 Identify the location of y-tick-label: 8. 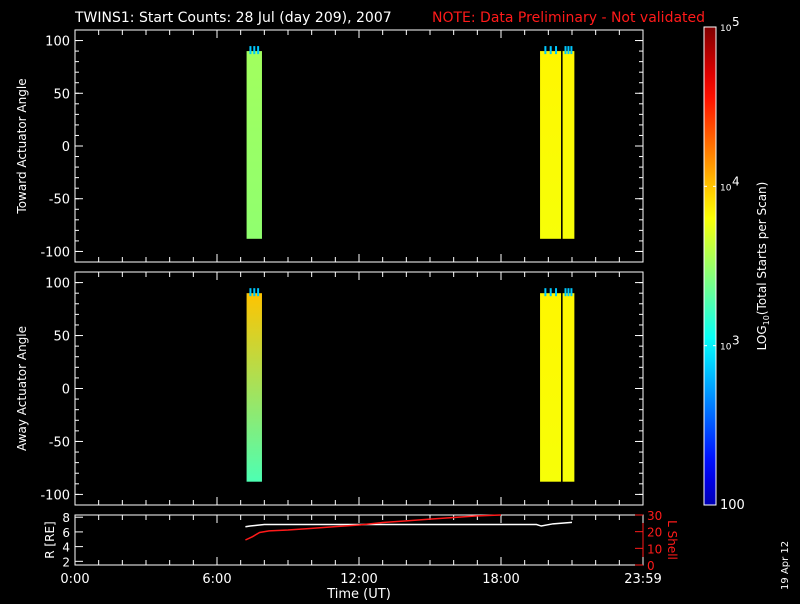
(66, 518).